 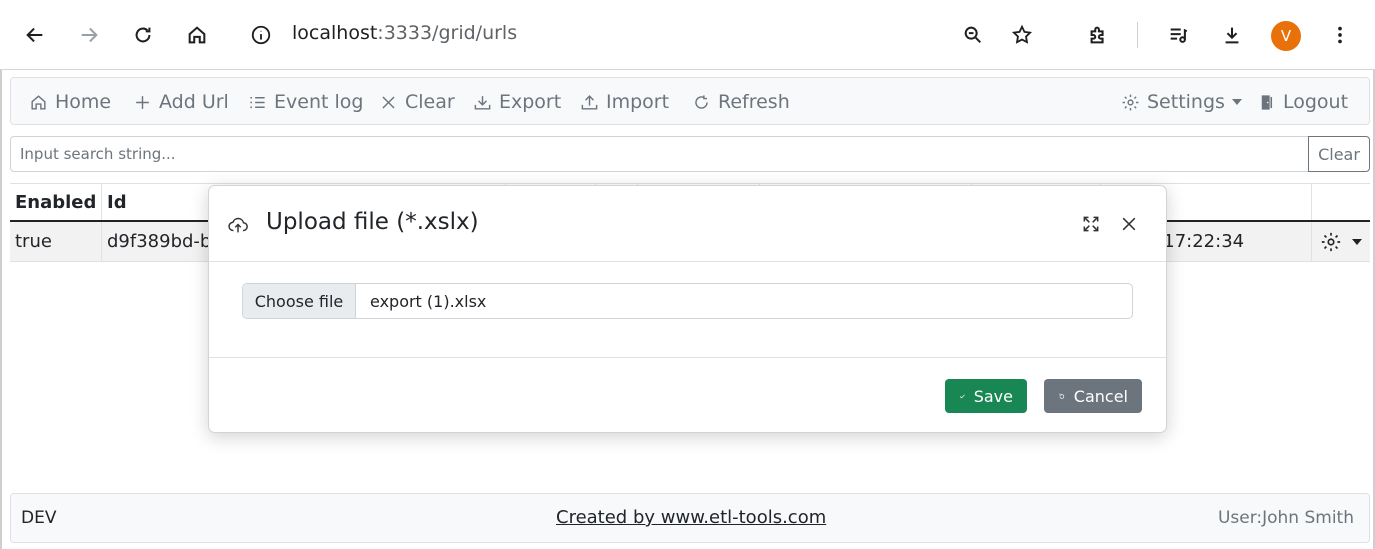 What do you see at coordinates (1340, 35) in the screenshot?
I see `browser-menu-icon` at bounding box center [1340, 35].